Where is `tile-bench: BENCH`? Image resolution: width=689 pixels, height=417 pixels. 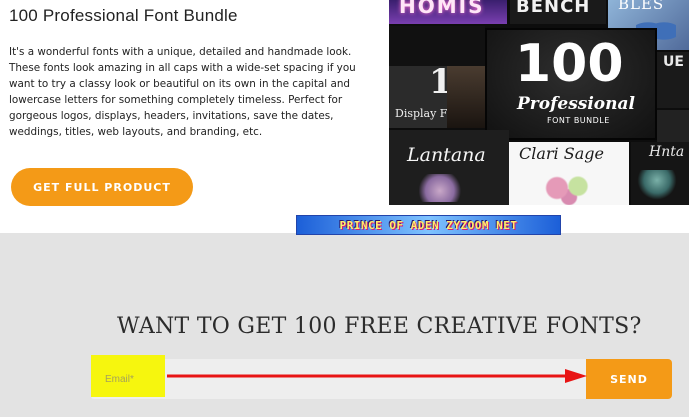
tile-bench: BENCH is located at coordinates (558, 12).